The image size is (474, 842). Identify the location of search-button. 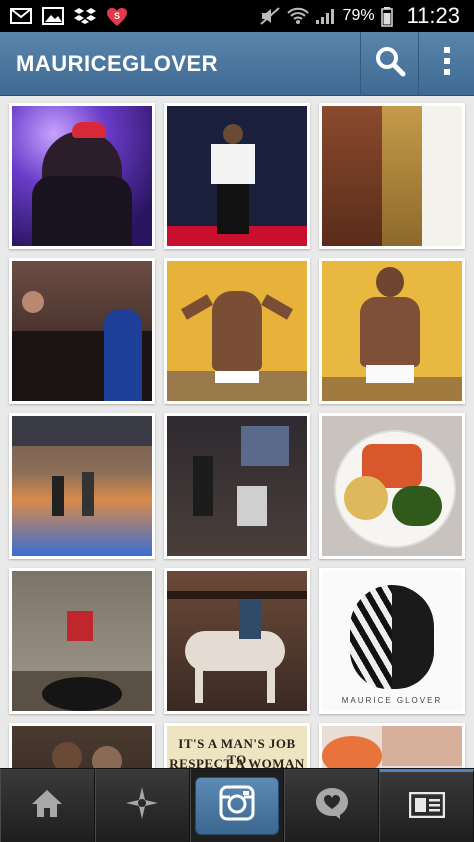
(389, 63).